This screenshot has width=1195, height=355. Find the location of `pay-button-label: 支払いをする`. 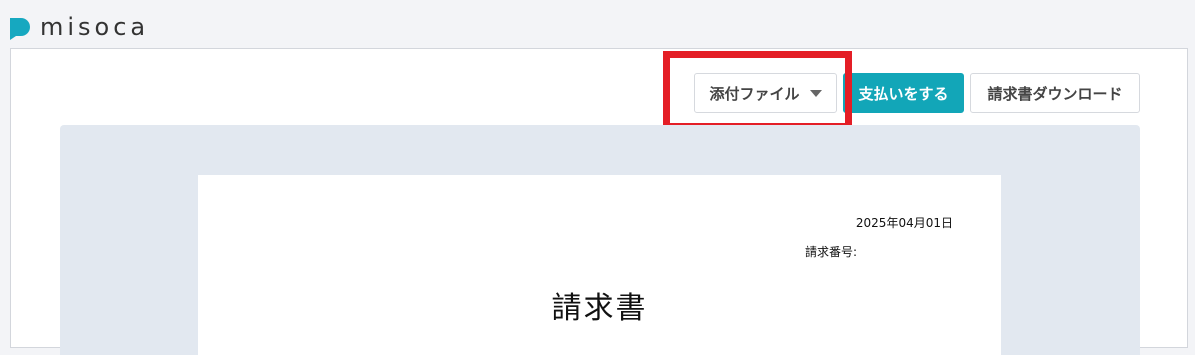

pay-button-label: 支払いをする is located at coordinates (903, 93).